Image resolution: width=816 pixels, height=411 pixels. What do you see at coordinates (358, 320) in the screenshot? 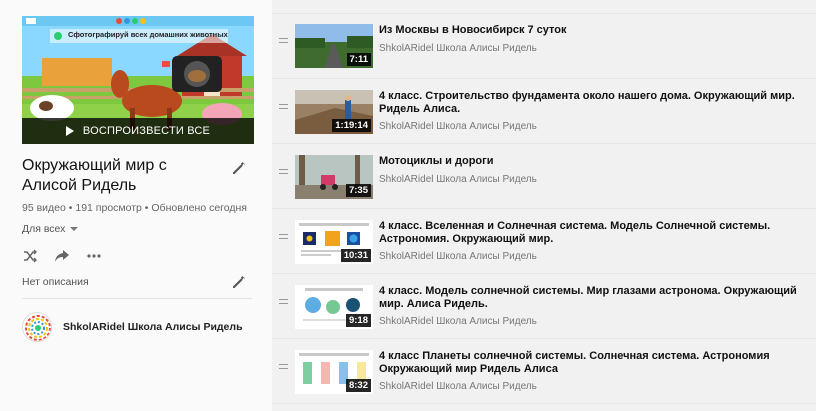
I see `duration-badge: 9:18` at bounding box center [358, 320].